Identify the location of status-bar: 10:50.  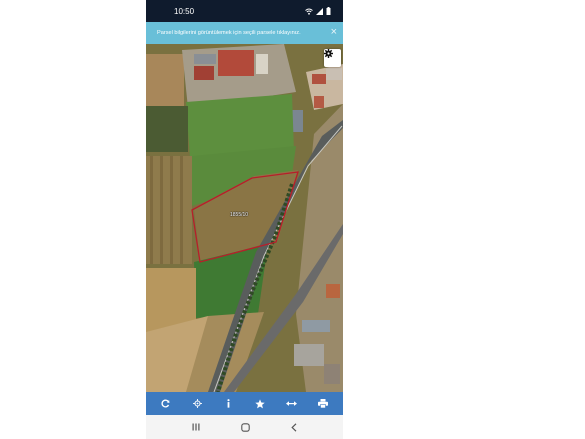
(244, 11).